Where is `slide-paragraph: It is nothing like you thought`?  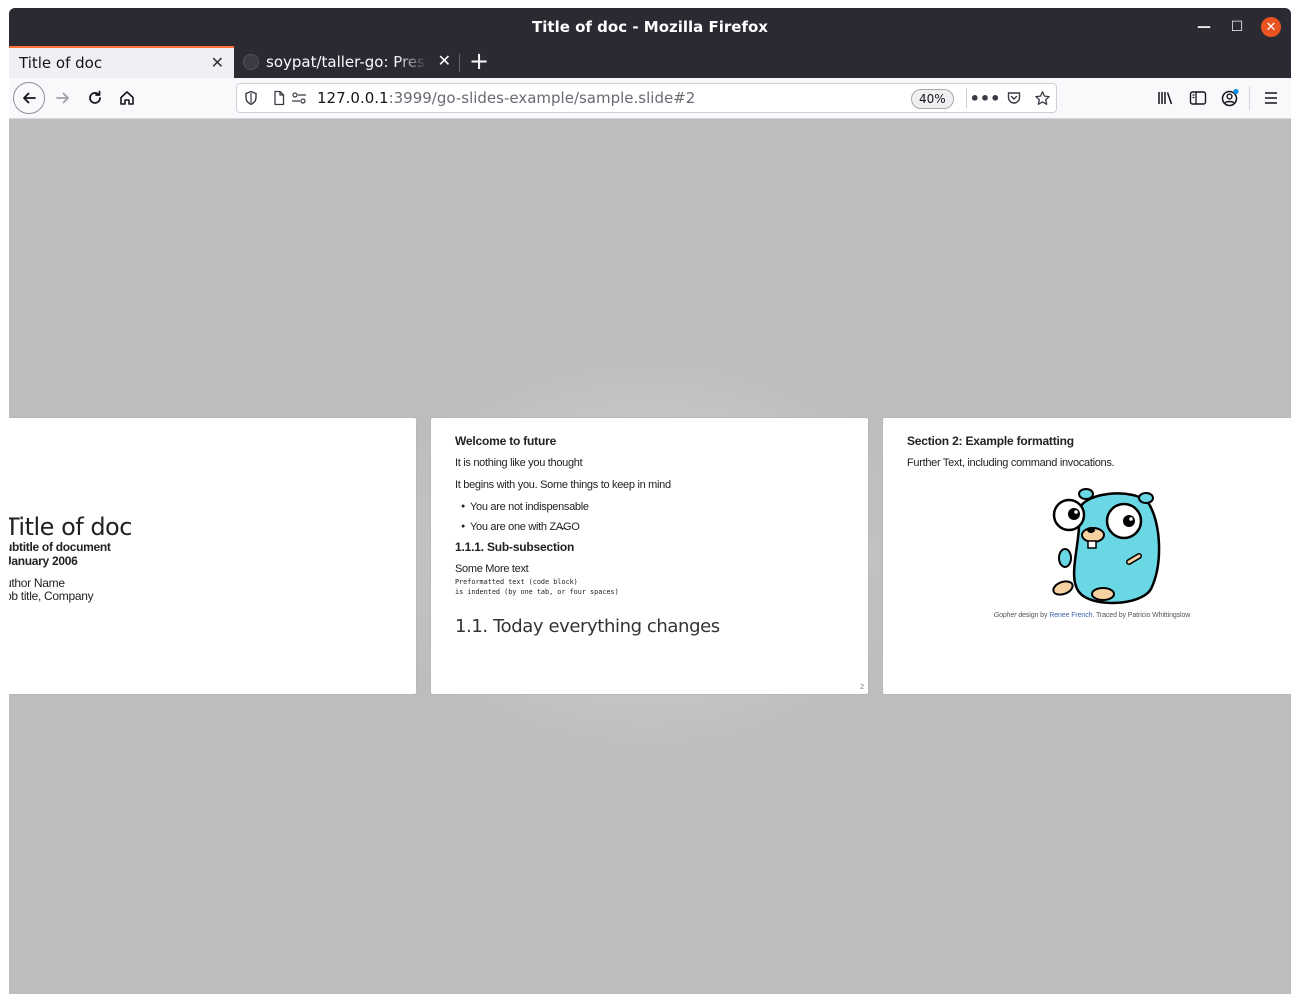
slide-paragraph: It is nothing like you thought is located at coordinates (519, 463).